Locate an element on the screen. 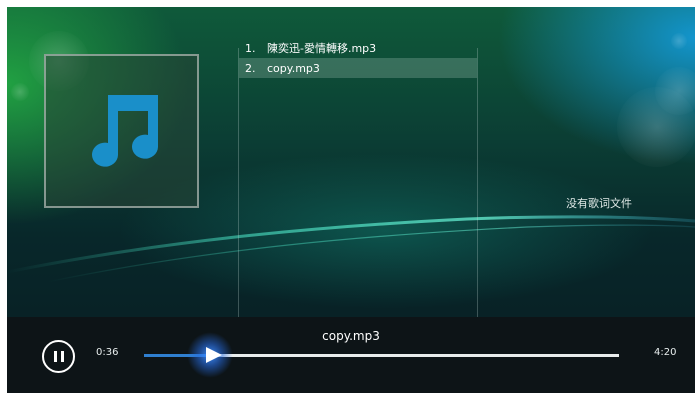 The image size is (700, 398). playlist-item: 1. 陳奕迅-愛情轉移.mp3 is located at coordinates (358, 48).